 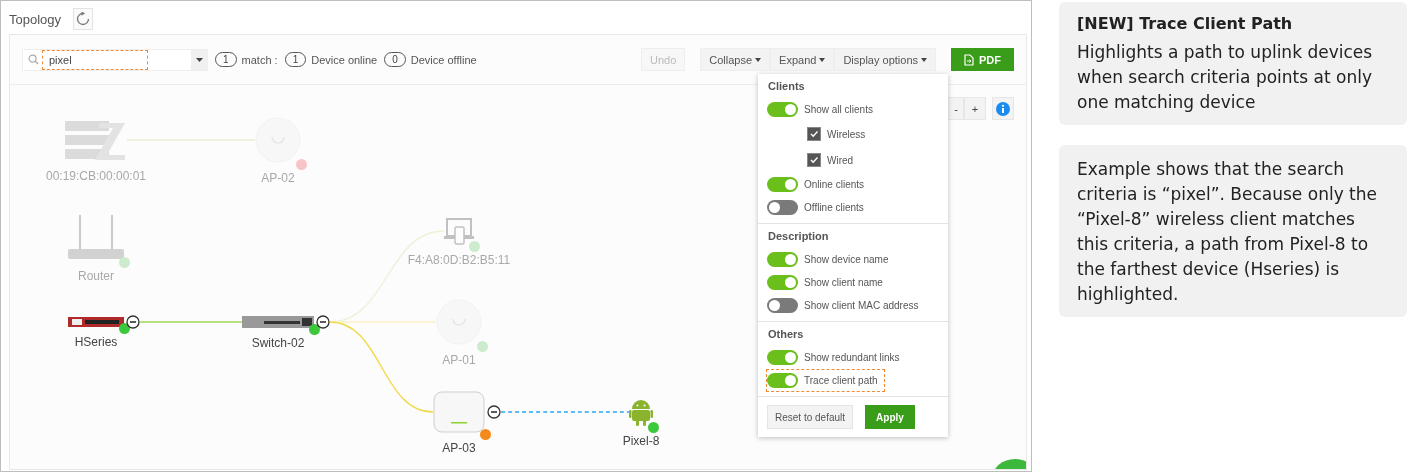 I want to click on zoom-button: +, so click(x=975, y=108).